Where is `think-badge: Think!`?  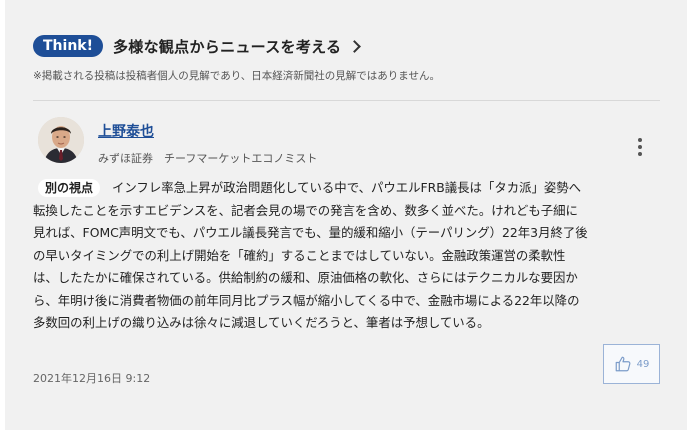
think-badge: Think! is located at coordinates (68, 46).